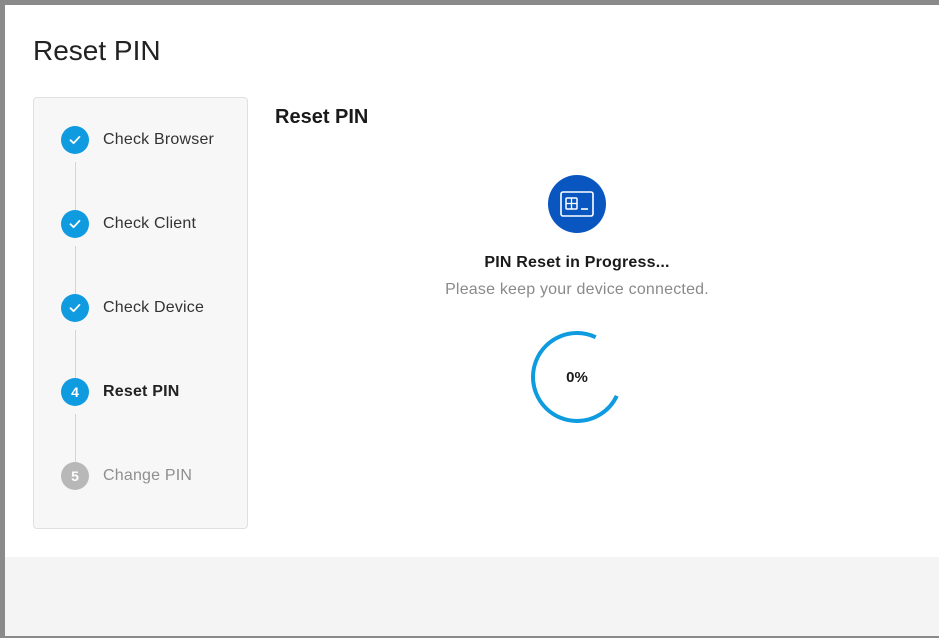 Image resolution: width=939 pixels, height=638 pixels. What do you see at coordinates (150, 223) in the screenshot?
I see `step-label: Check Client` at bounding box center [150, 223].